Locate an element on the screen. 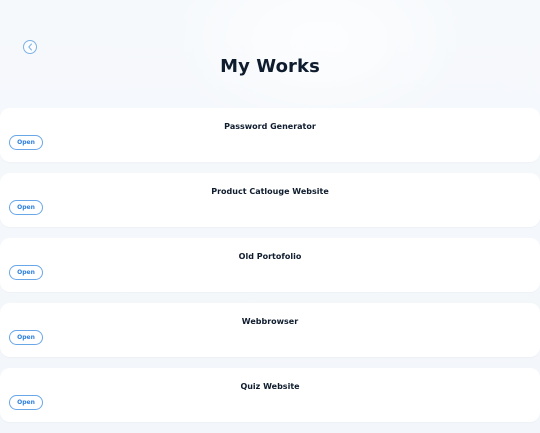 This screenshot has width=540, height=433. page-title: My Works is located at coordinates (270, 66).